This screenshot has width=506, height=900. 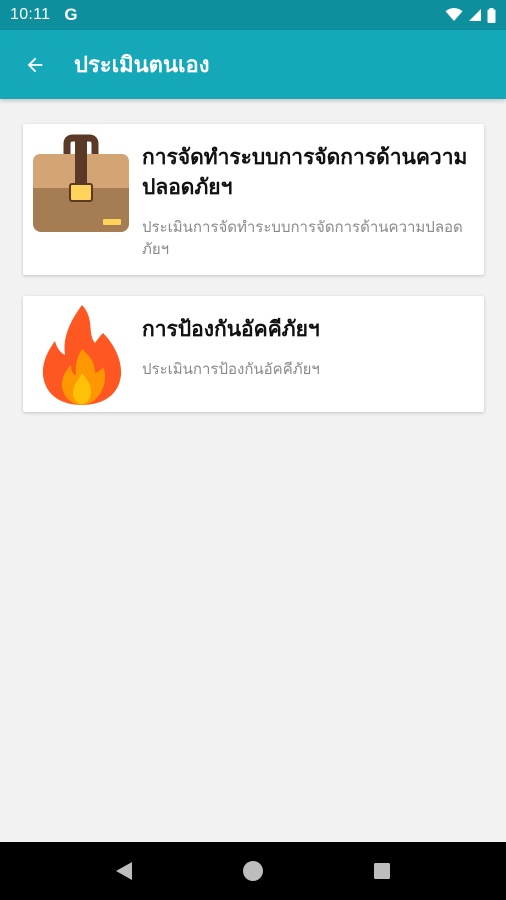 I want to click on fire-icon, so click(x=82, y=355).